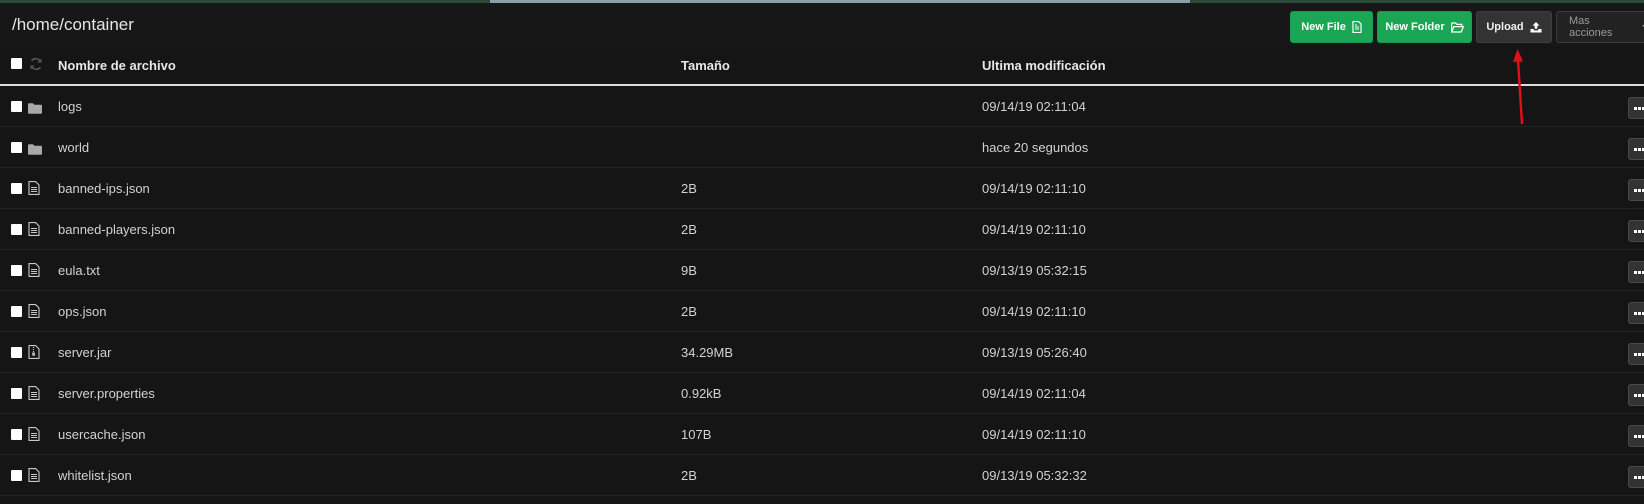  I want to click on new-file-label: New File, so click(1323, 27).